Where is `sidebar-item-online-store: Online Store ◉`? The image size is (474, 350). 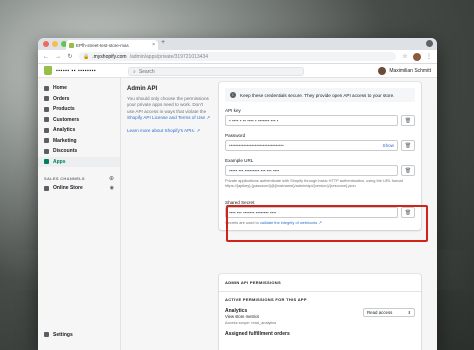 sidebar-item-online-store: Online Store ◉ is located at coordinates (79, 188).